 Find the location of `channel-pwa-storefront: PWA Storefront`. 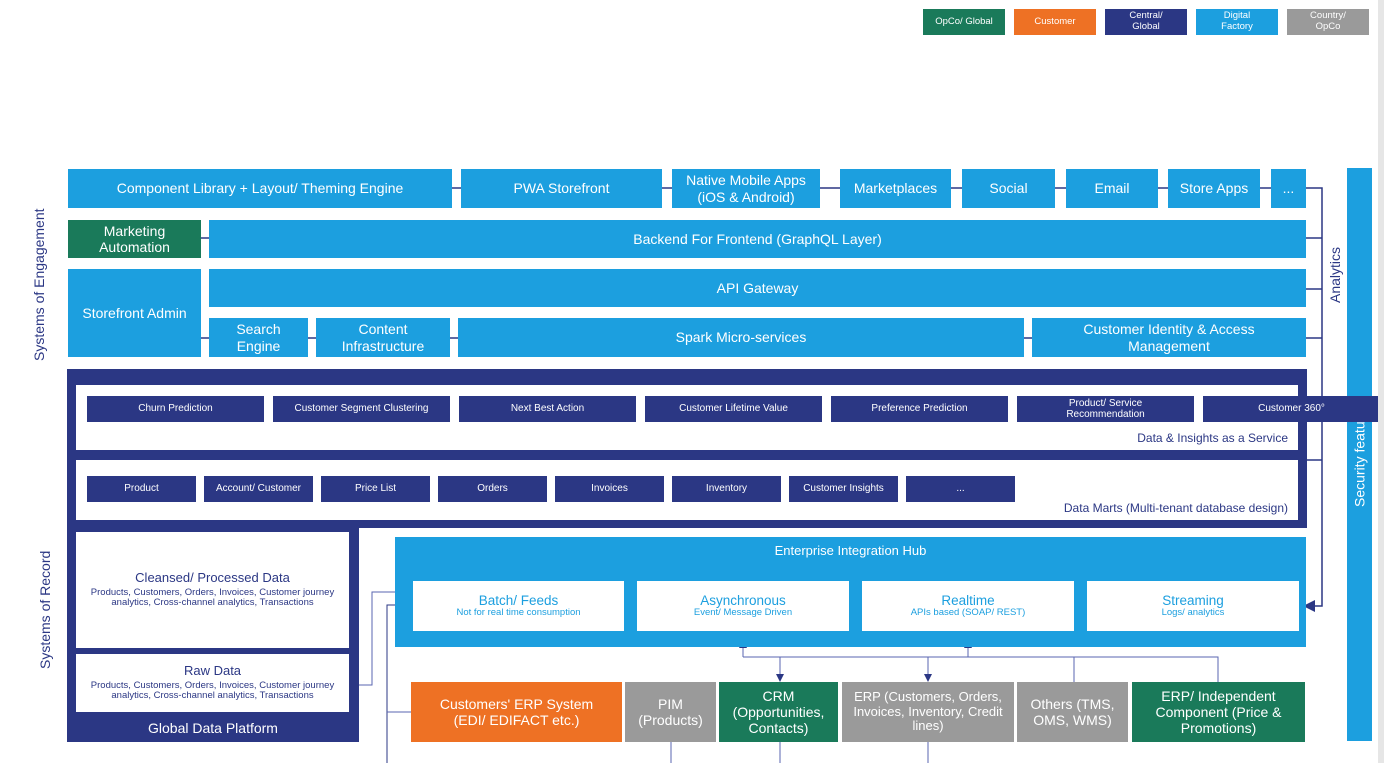

channel-pwa-storefront: PWA Storefront is located at coordinates (561, 188).